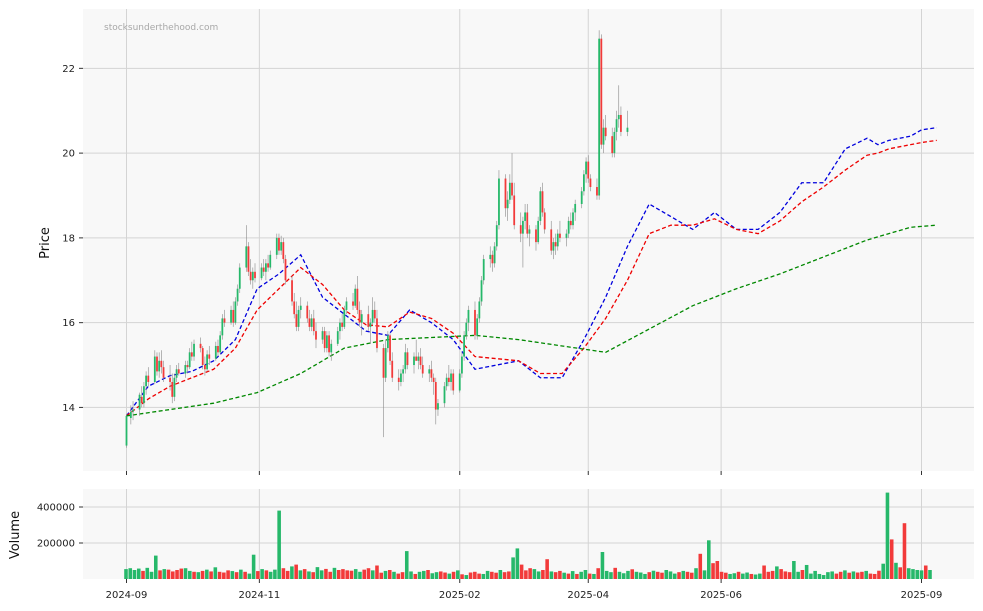 This screenshot has height=611, width=983. What do you see at coordinates (68, 154) in the screenshot?
I see `price-ytick-label: 20` at bounding box center [68, 154].